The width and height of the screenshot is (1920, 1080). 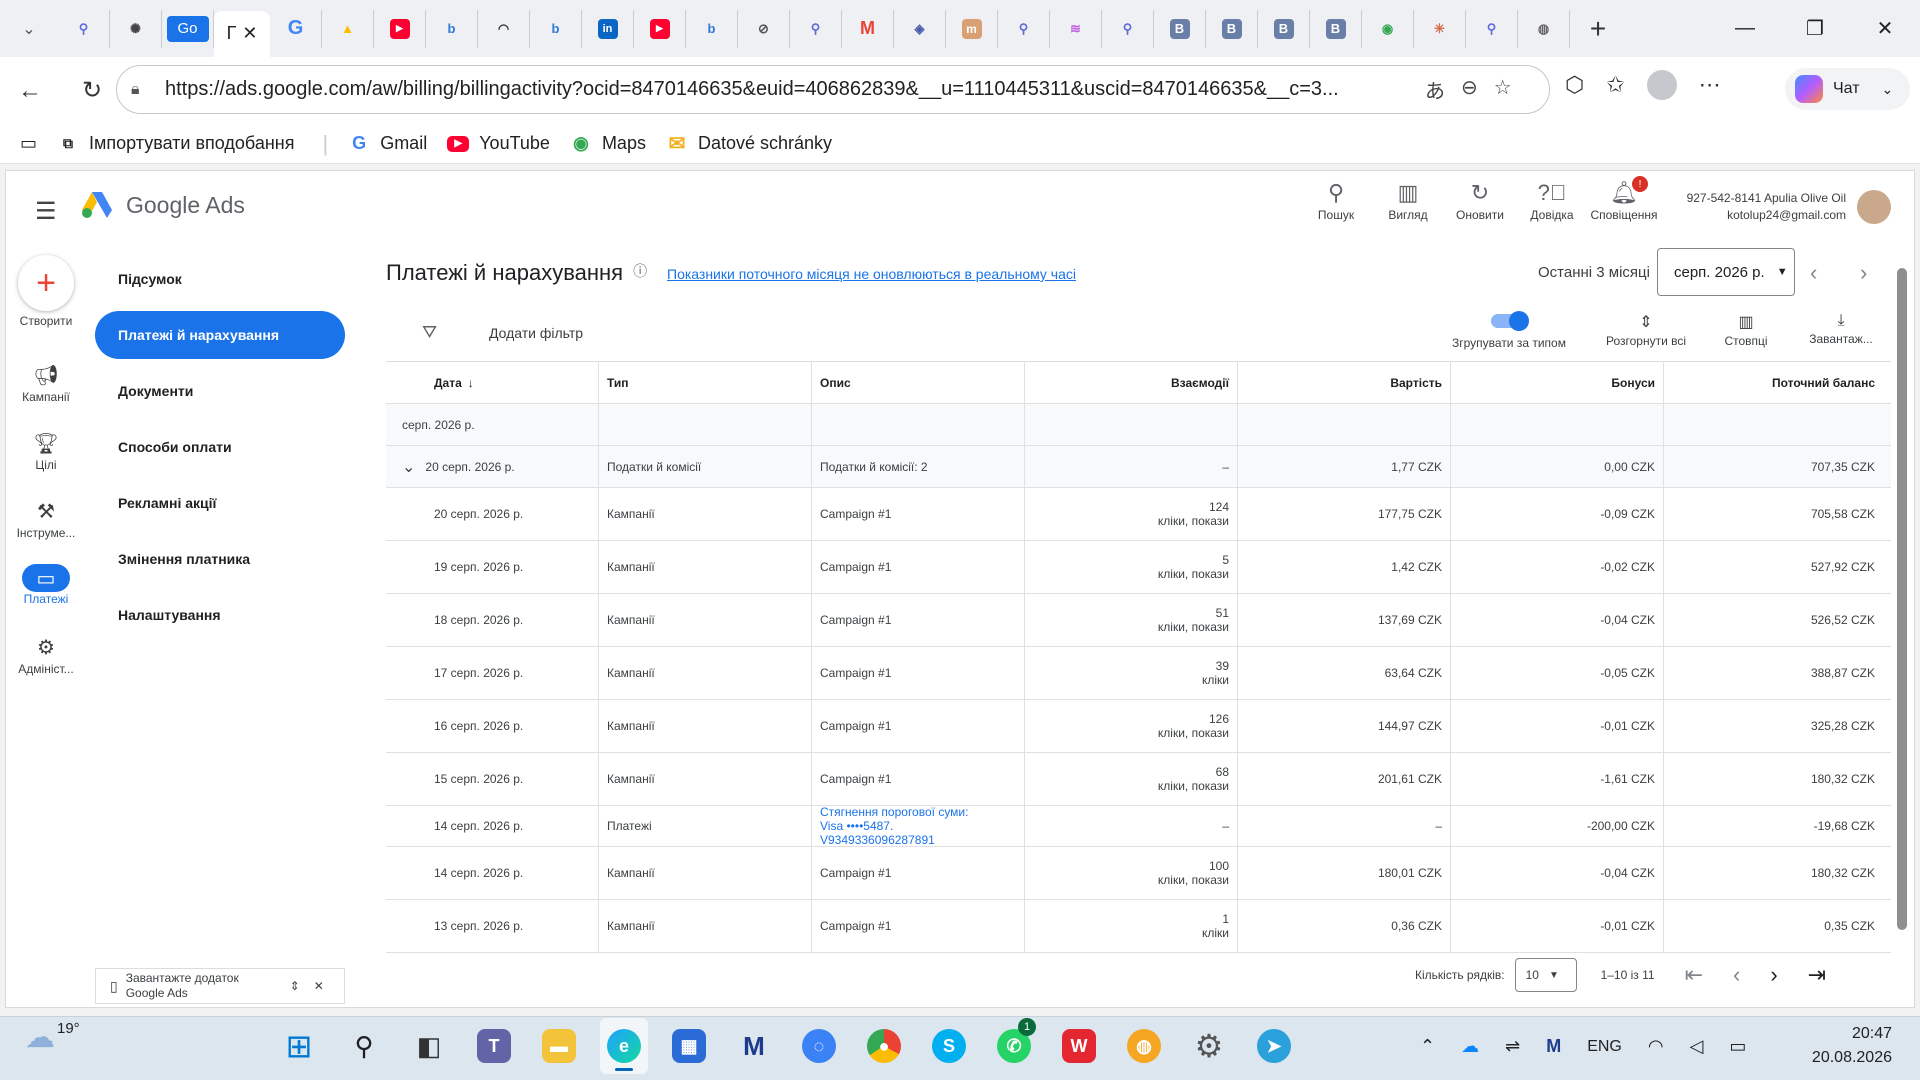 What do you see at coordinates (1470, 1046) in the screenshot?
I see `onedrive-icon: ☁` at bounding box center [1470, 1046].